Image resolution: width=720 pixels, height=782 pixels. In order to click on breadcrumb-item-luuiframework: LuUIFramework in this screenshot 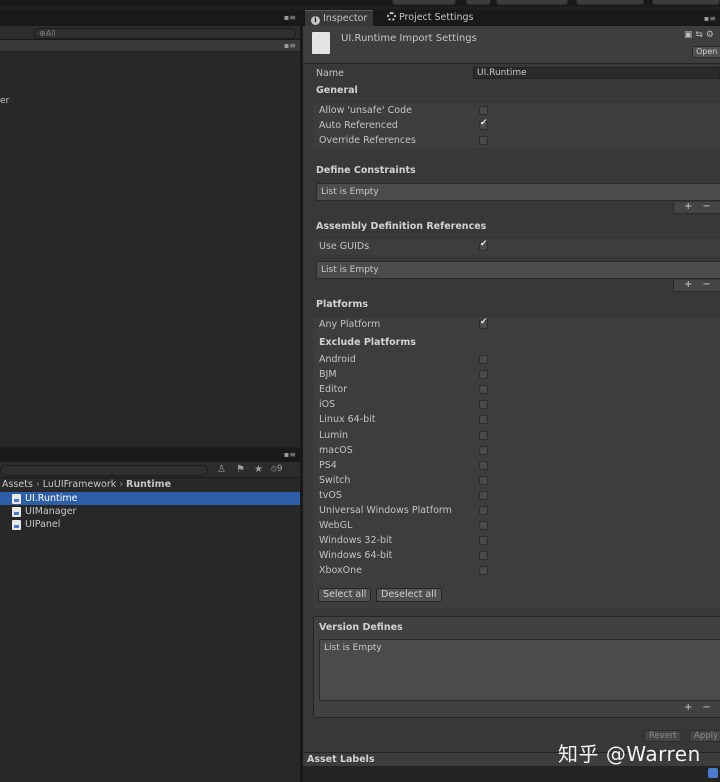, I will do `click(80, 484)`.